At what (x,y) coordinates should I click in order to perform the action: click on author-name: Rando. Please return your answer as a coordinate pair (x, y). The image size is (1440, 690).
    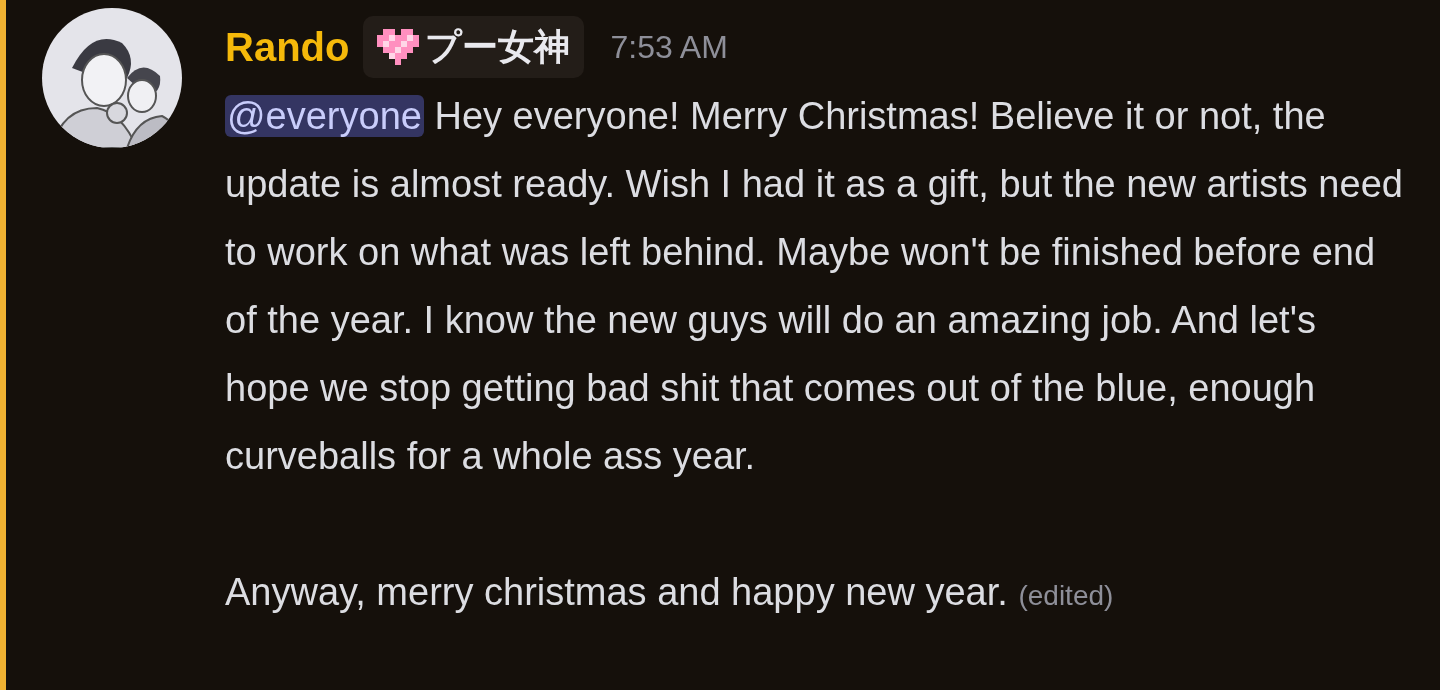
    Looking at the image, I should click on (287, 47).